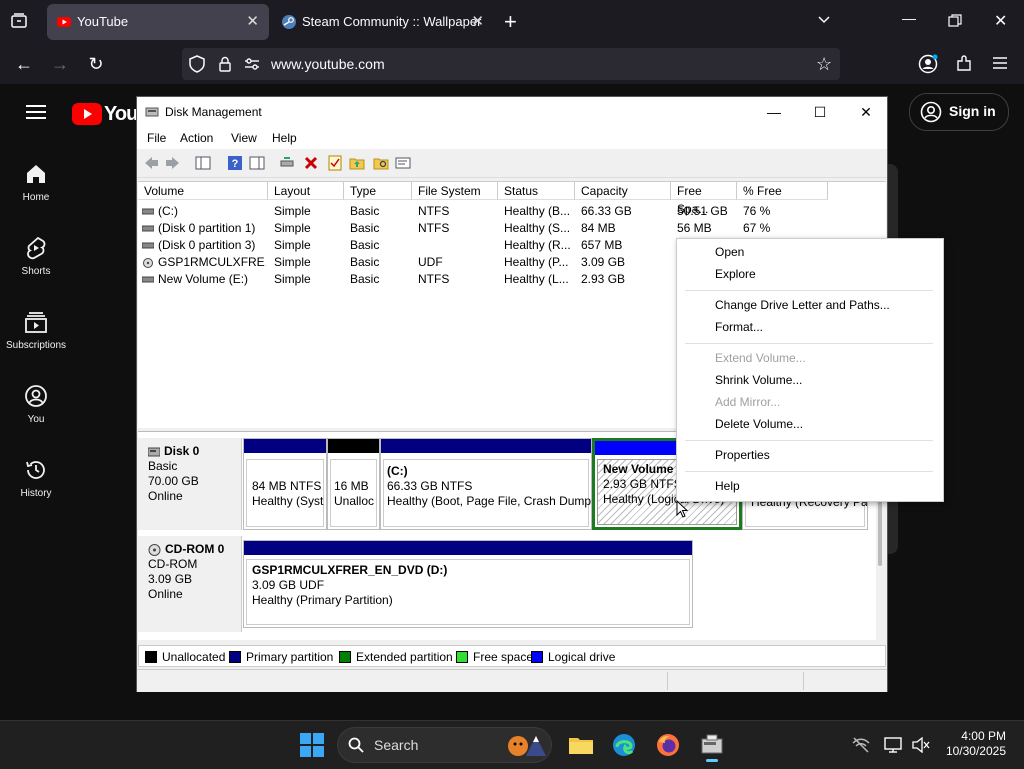 The width and height of the screenshot is (1024, 769). Describe the element at coordinates (1000, 21) in the screenshot. I see `close-browser-icon: ✕` at that location.